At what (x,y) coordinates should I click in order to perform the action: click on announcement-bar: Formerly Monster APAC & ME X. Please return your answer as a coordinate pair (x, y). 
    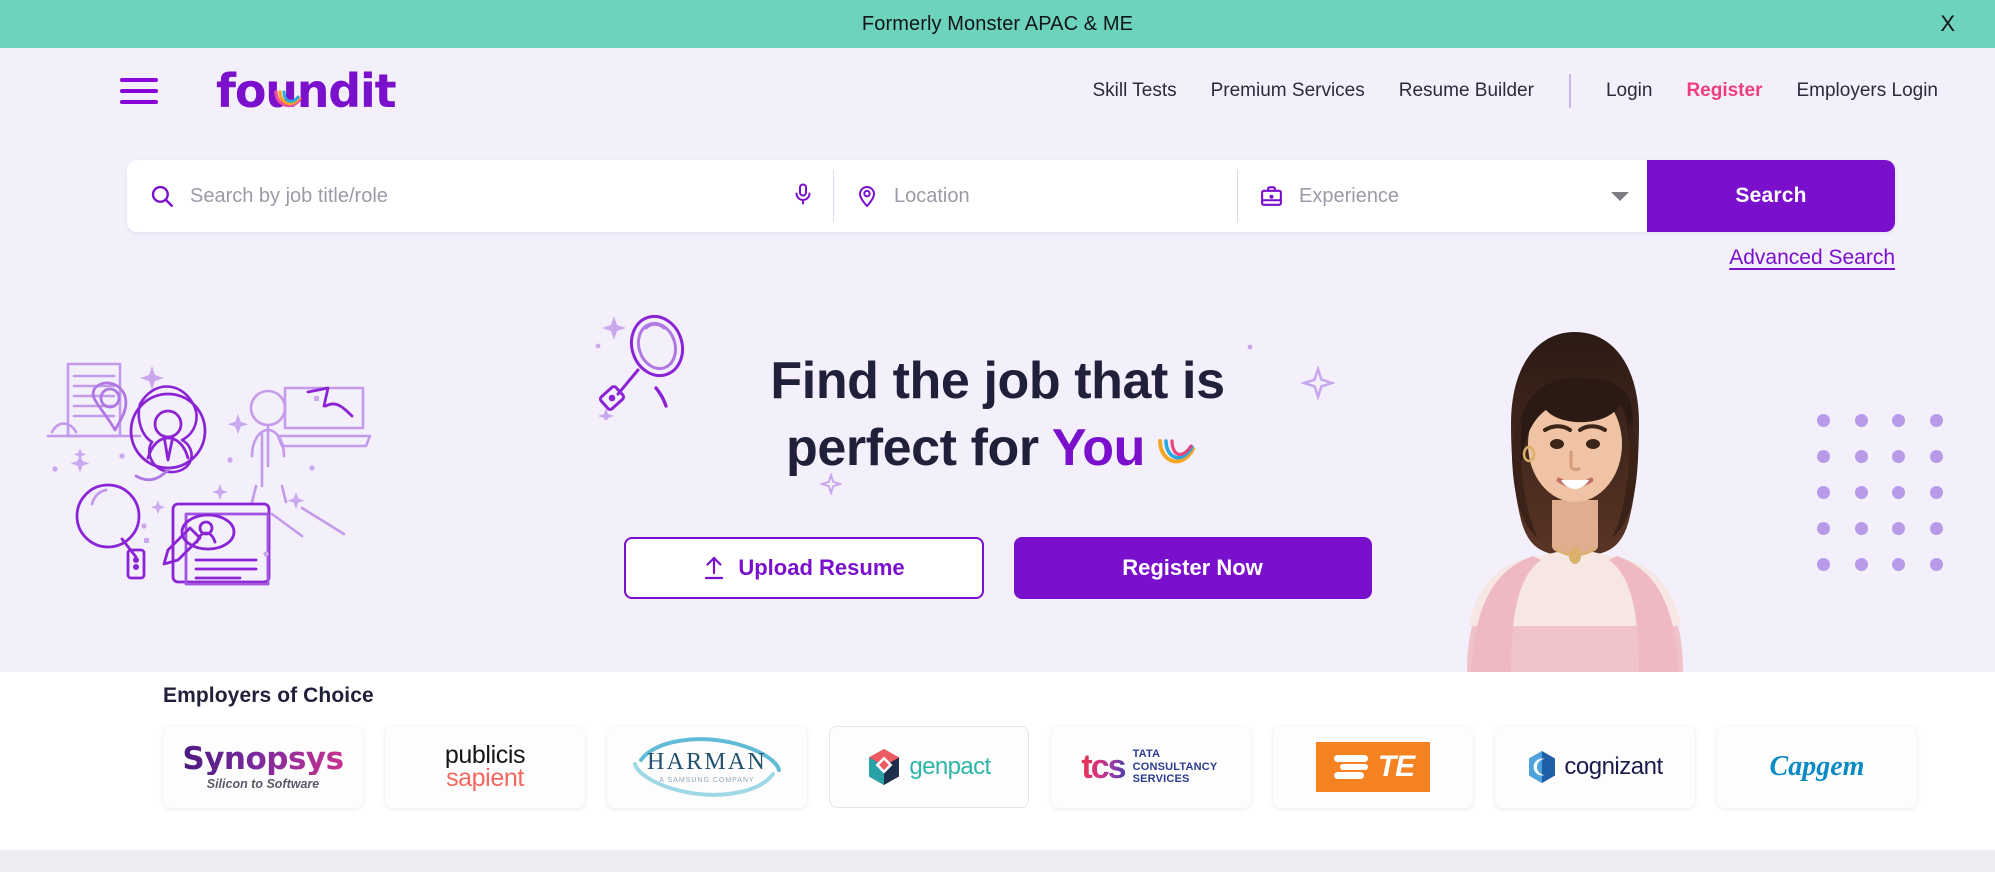
    Looking at the image, I should click on (997, 24).